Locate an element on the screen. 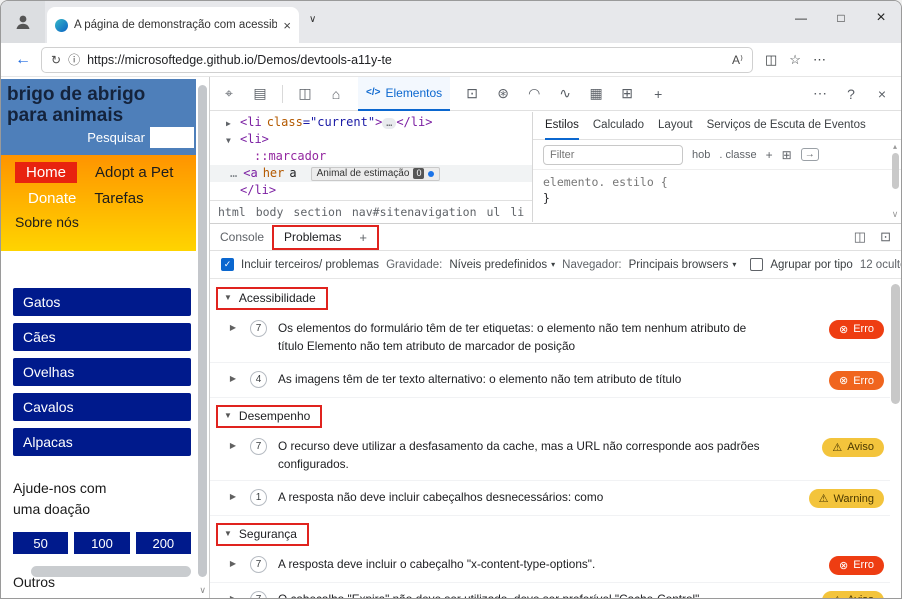 The image size is (902, 599). favorite-star-icon: ☆ is located at coordinates (795, 60).